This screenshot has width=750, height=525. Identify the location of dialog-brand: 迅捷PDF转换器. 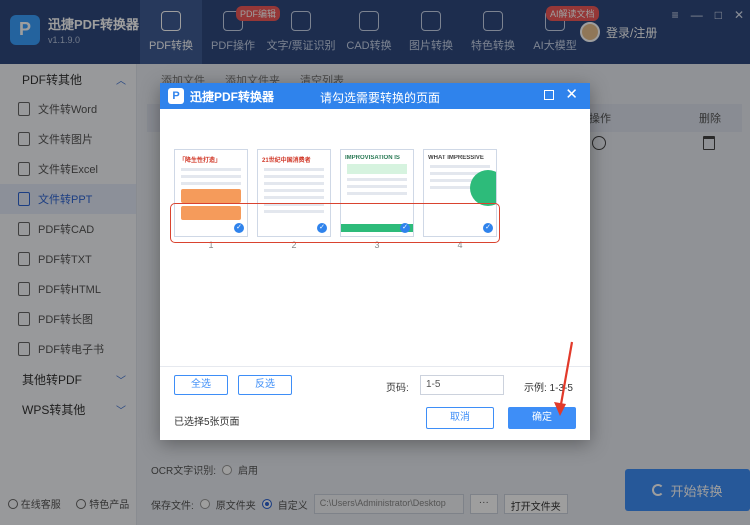
(232, 96).